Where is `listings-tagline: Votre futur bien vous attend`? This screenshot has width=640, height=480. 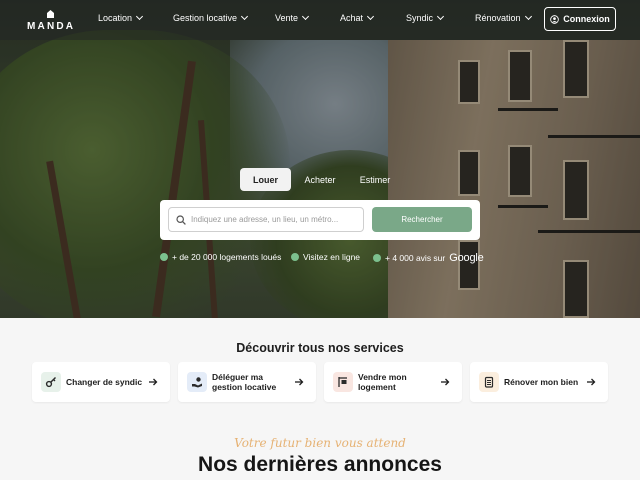
listings-tagline: Votre futur bien vous attend is located at coordinates (320, 443).